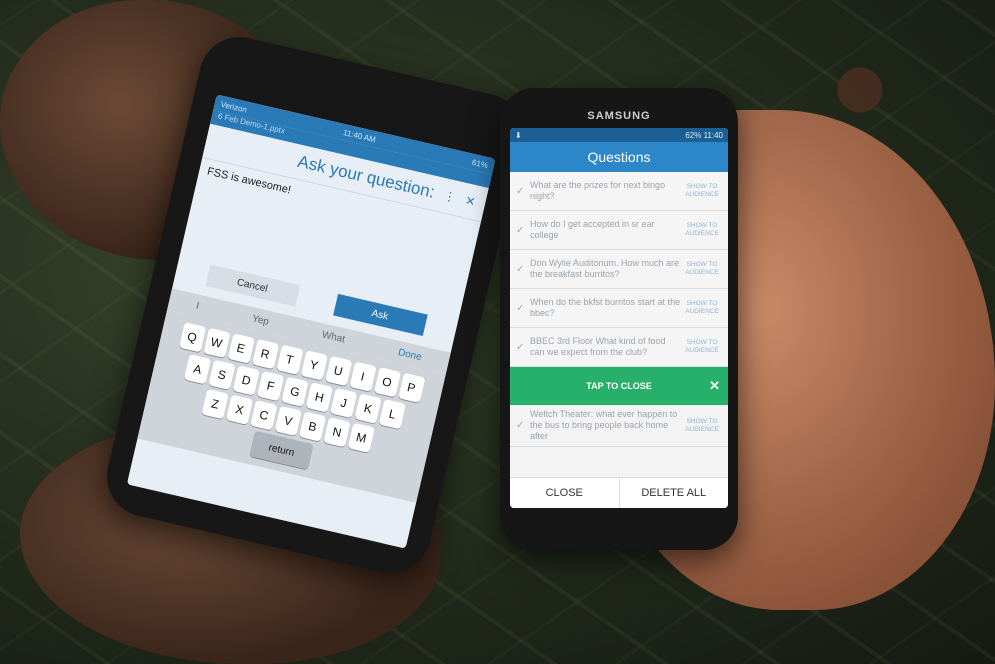  What do you see at coordinates (216, 342) in the screenshot?
I see `key-w: W` at bounding box center [216, 342].